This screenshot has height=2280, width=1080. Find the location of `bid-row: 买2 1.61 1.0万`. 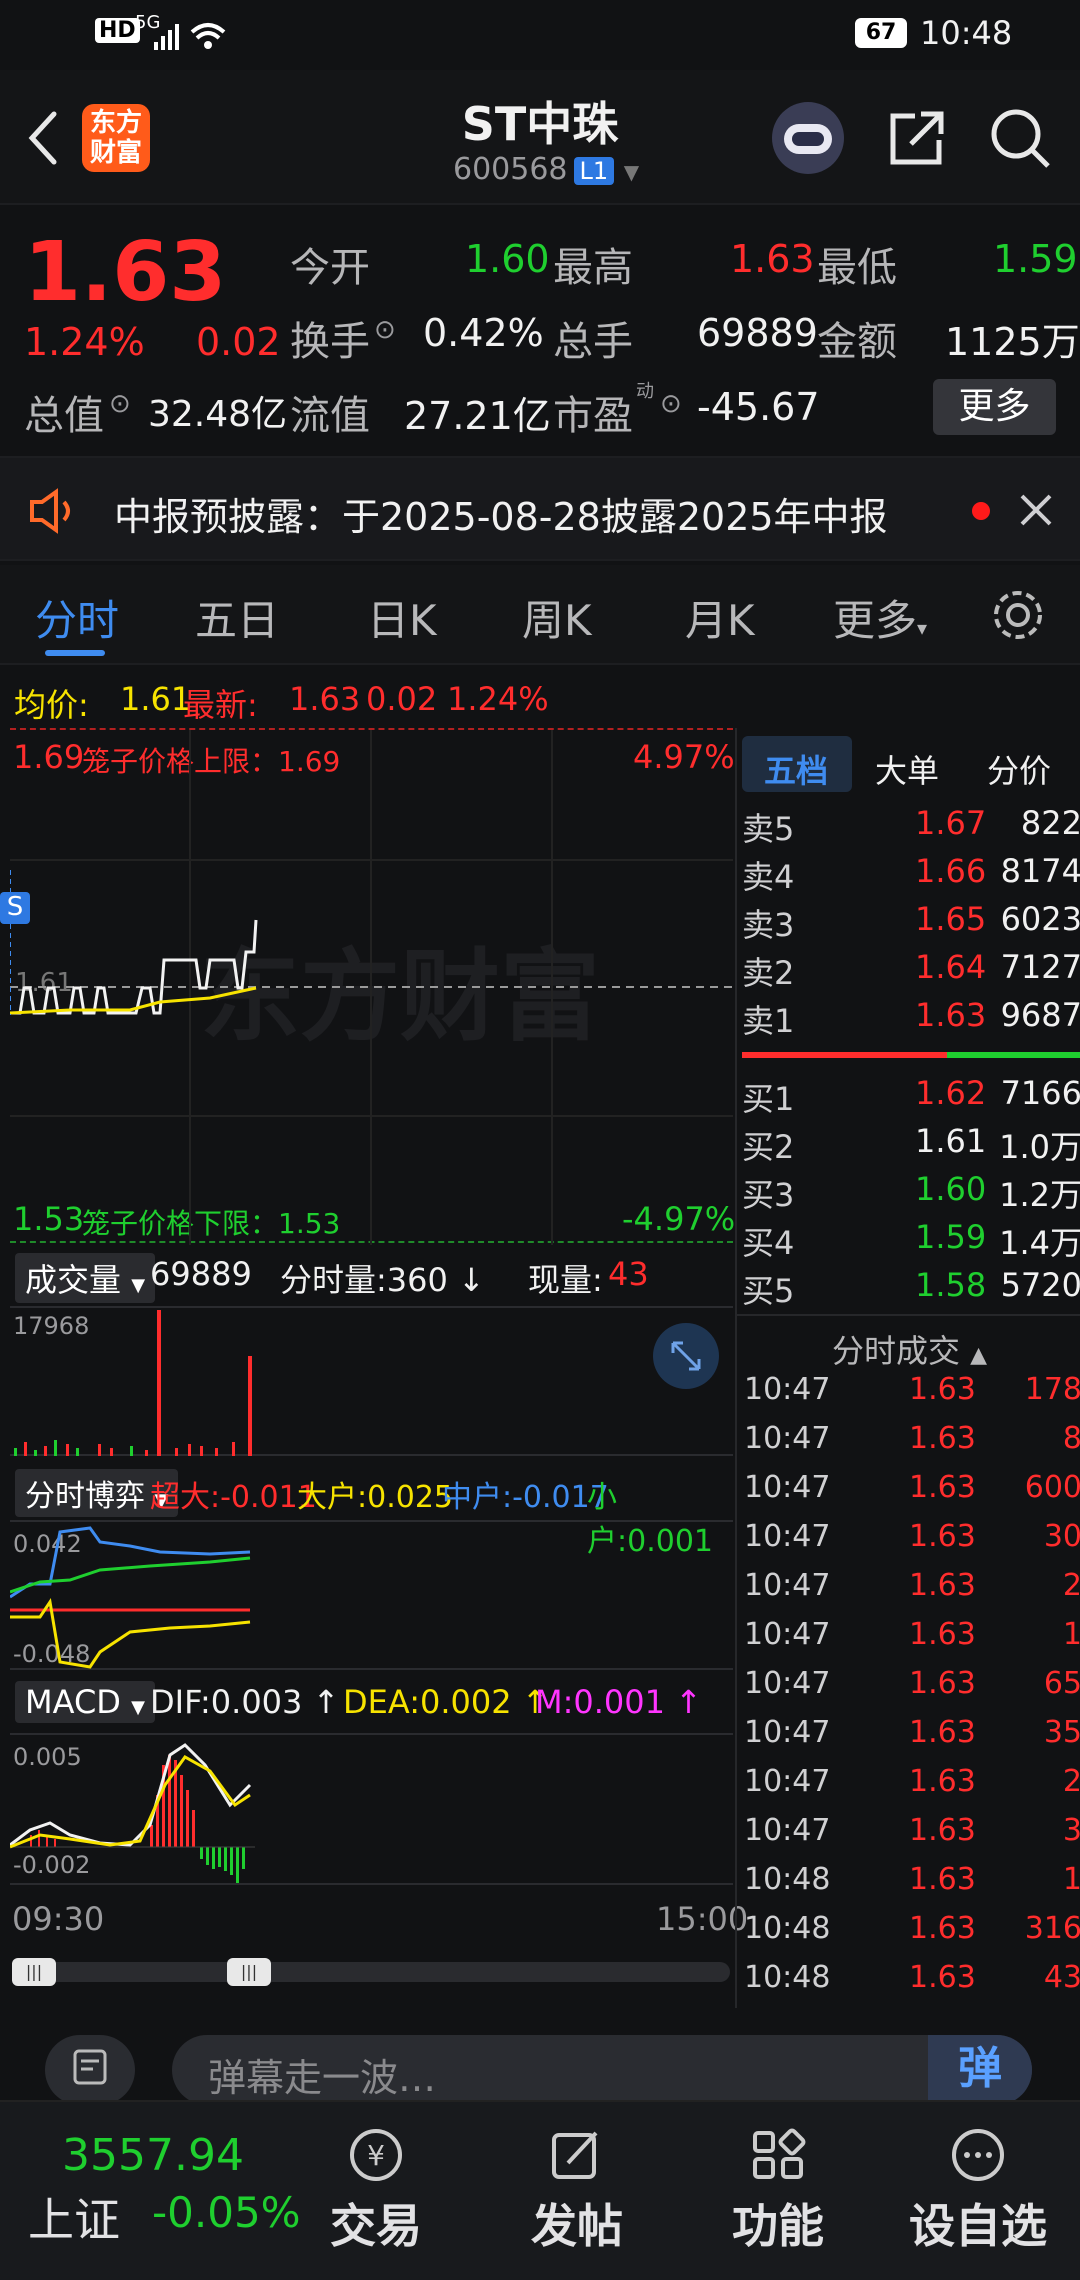

bid-row: 买2 1.61 1.0万 is located at coordinates (908, 1141).